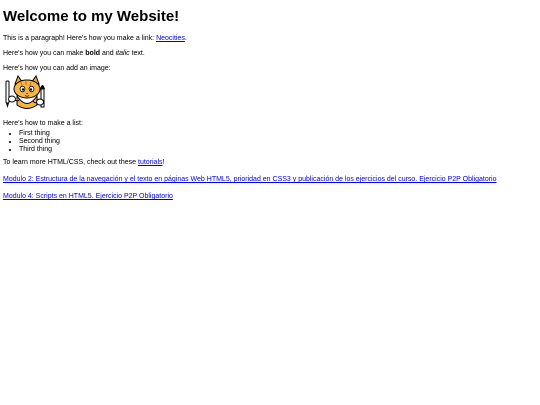 This screenshot has width=540, height=405. Describe the element at coordinates (93, 53) in the screenshot. I see `bold-text: bold` at that location.